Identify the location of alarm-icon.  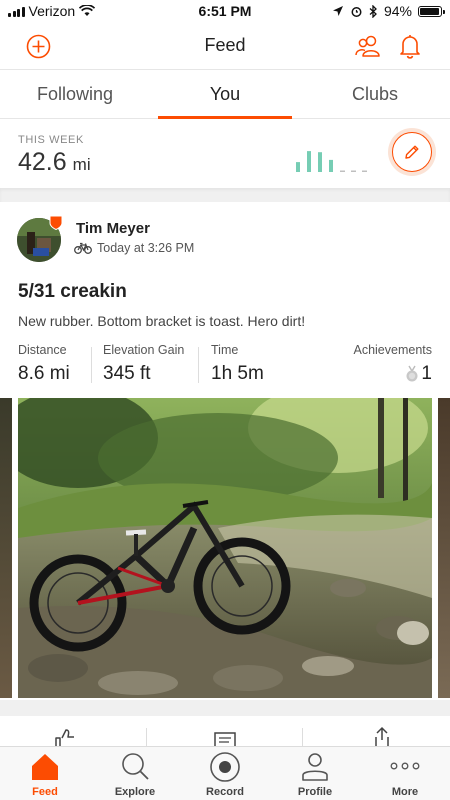
(356, 11).